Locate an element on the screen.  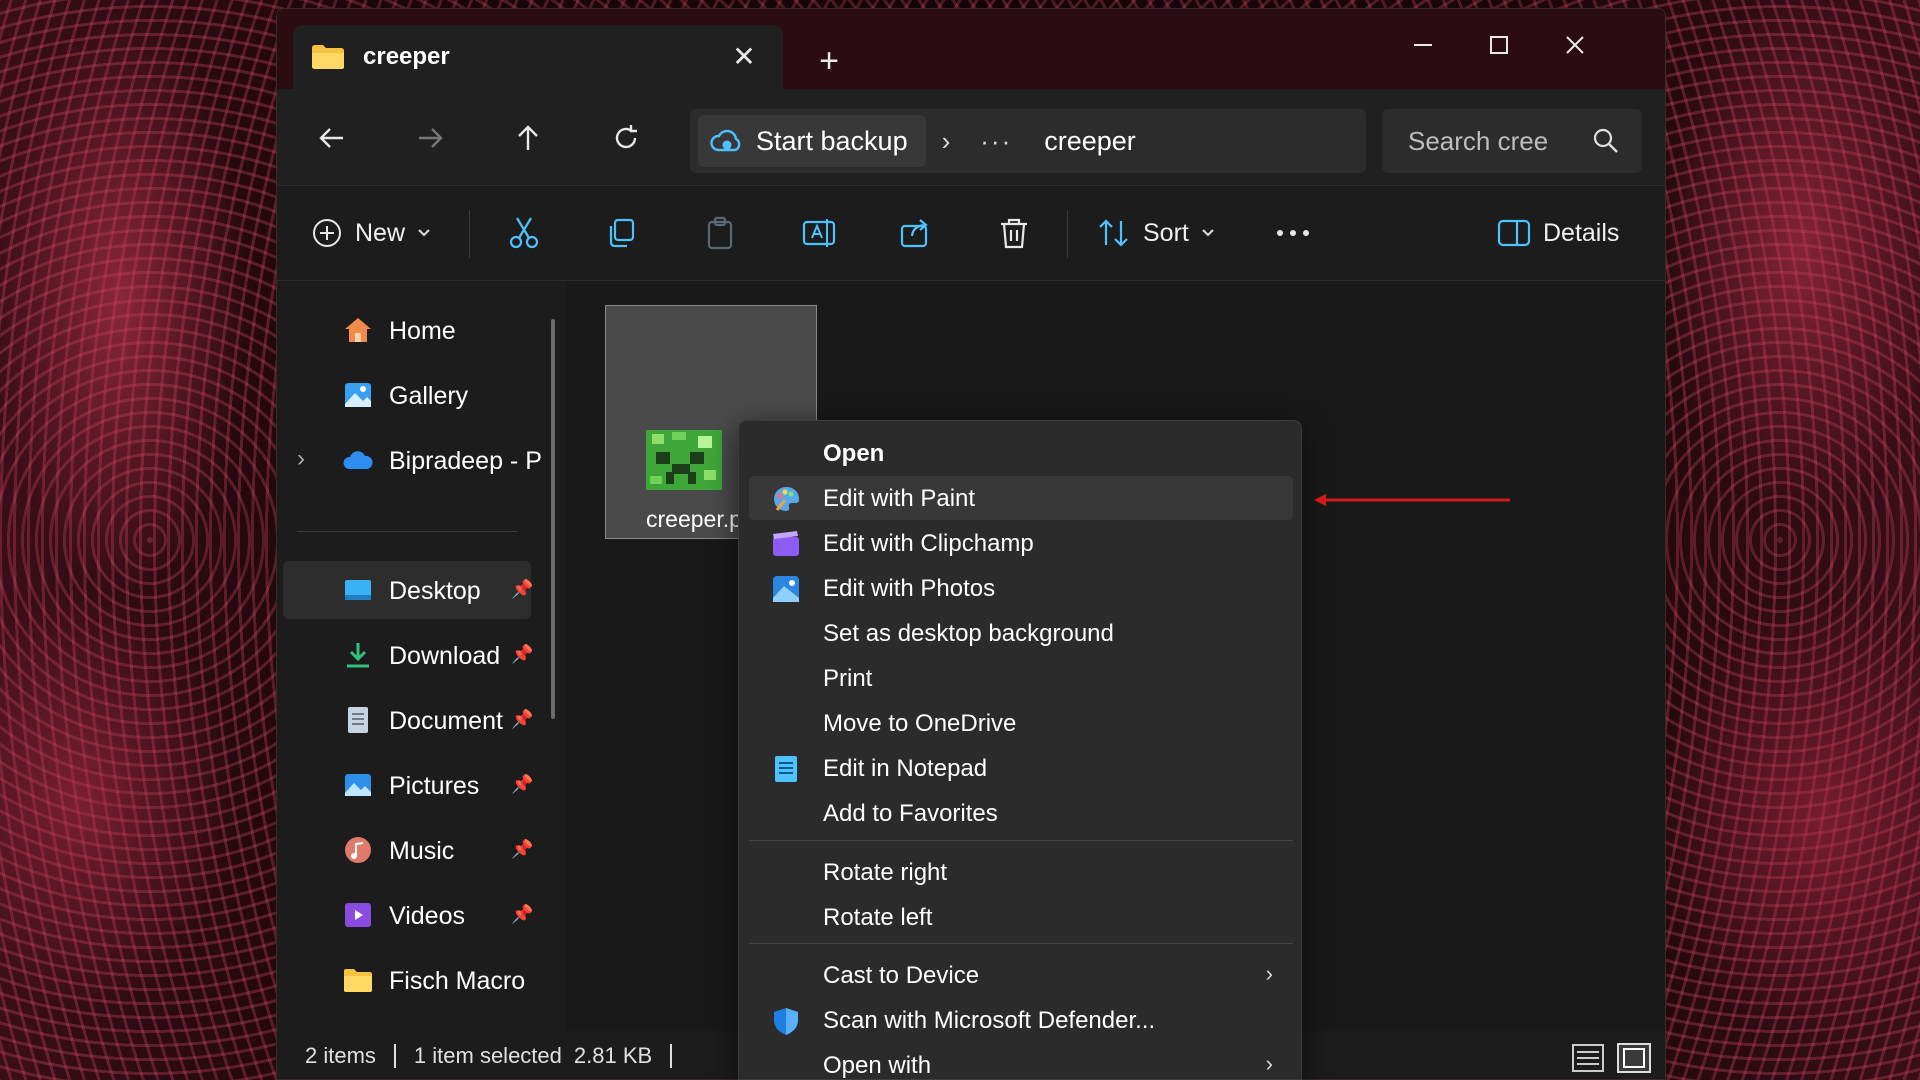
defender-icon is located at coordinates (786, 1021).